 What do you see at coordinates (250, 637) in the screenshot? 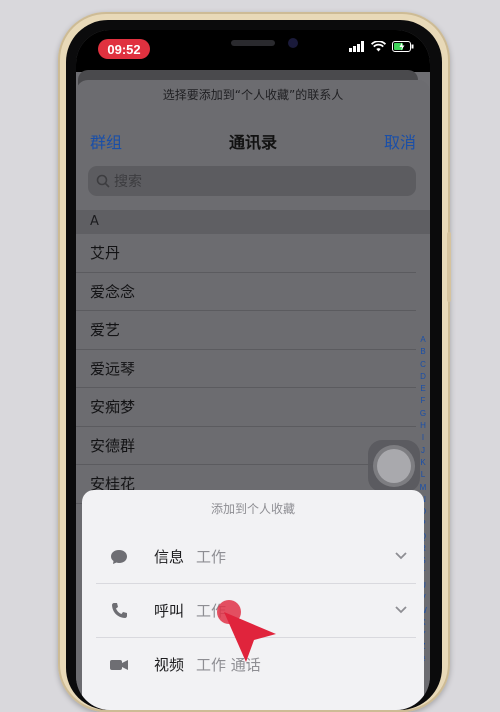
I see `pointer-arrow-icon` at bounding box center [250, 637].